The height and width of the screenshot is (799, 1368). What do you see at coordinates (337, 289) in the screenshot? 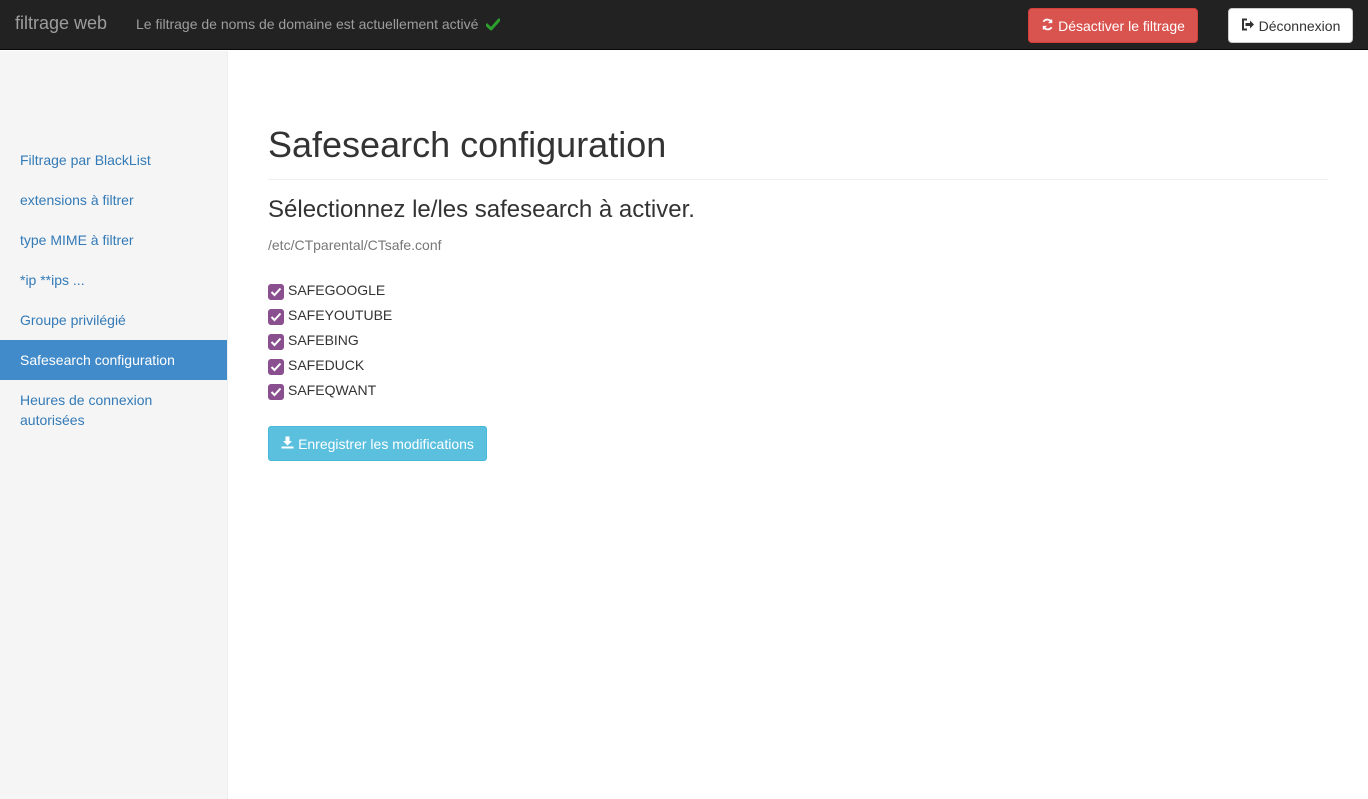
I see `option-label: SAFEGOOGLE` at bounding box center [337, 289].